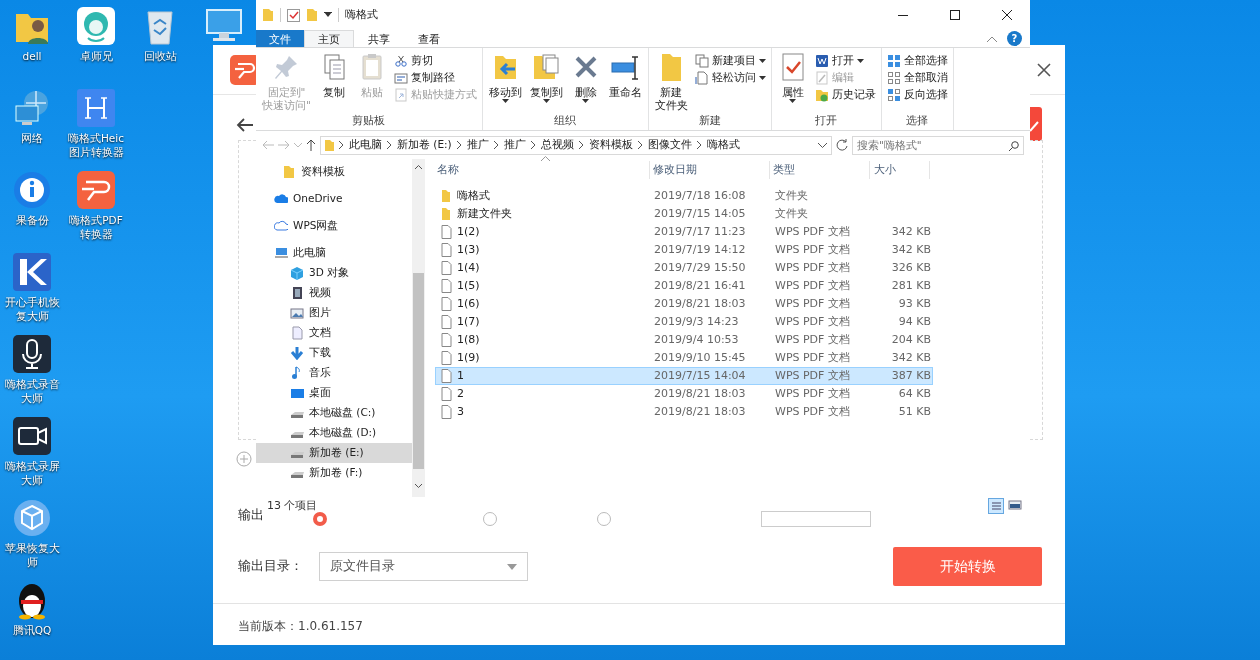 The height and width of the screenshot is (660, 1260). I want to click on table-cell-text: 2019/7/19 14:12, so click(700, 249).